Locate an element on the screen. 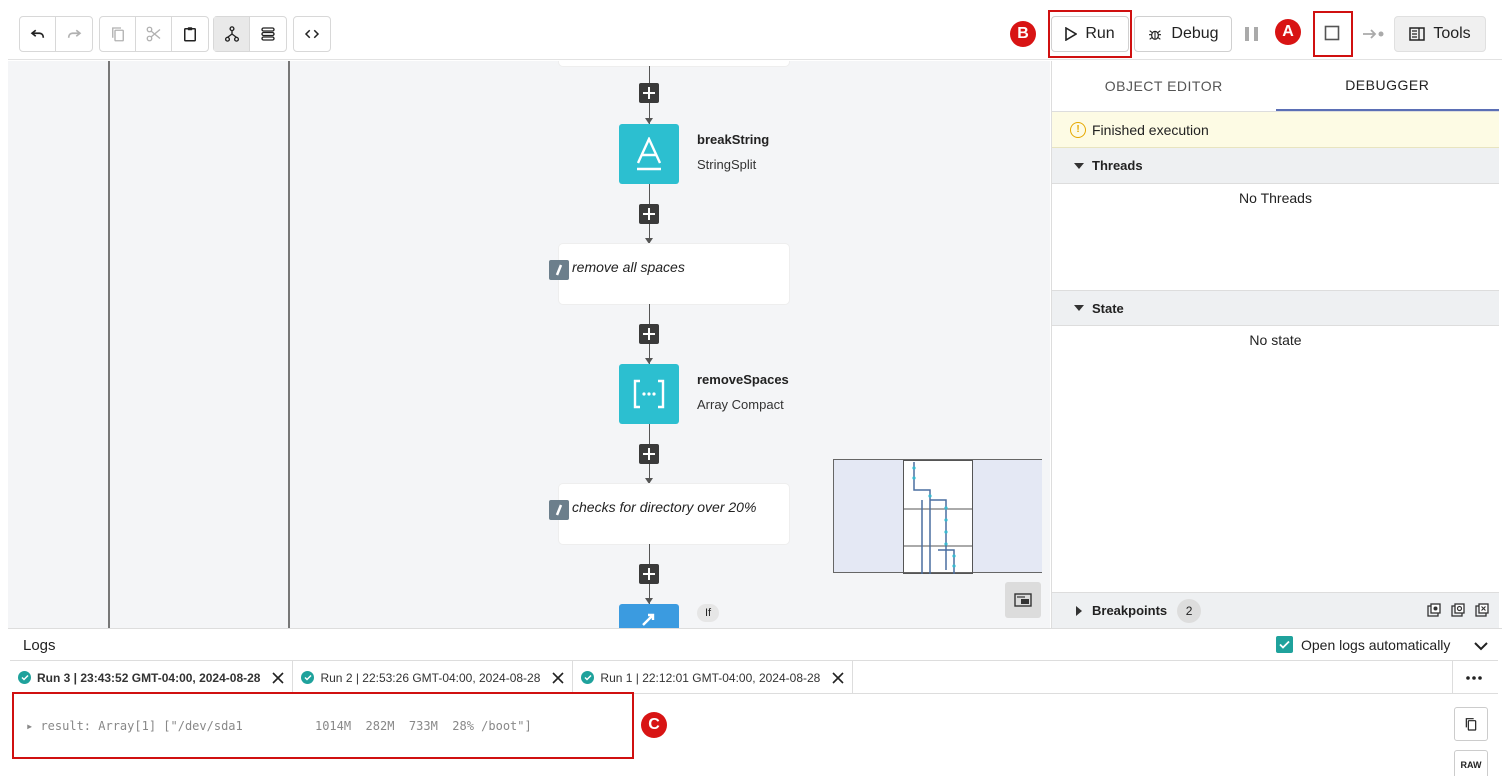 Image resolution: width=1510 pixels, height=776 pixels. redo-icon is located at coordinates (74, 33).